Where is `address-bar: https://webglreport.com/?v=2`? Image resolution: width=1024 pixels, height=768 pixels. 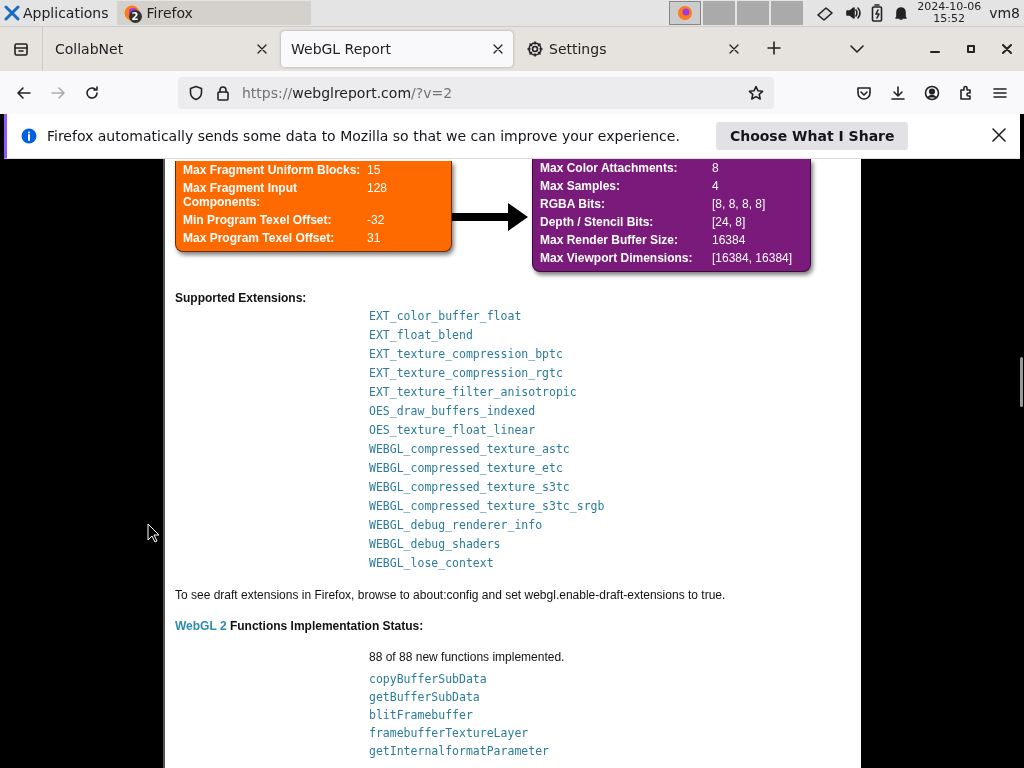 address-bar: https://webglreport.com/?v=2 is located at coordinates (476, 92).